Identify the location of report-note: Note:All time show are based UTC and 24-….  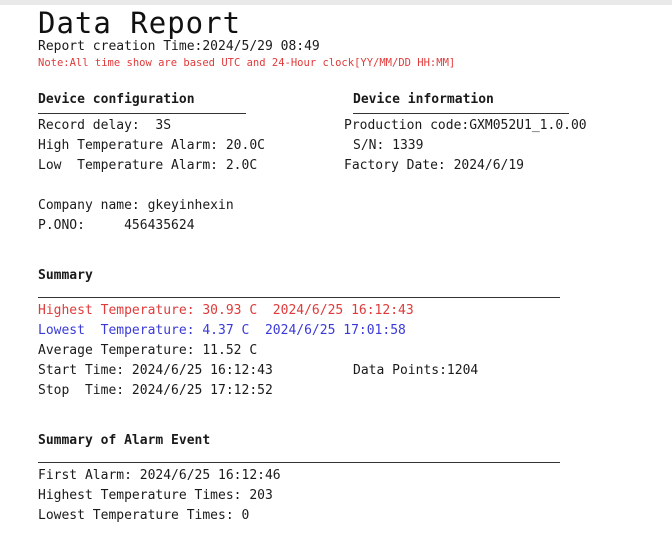
(247, 63).